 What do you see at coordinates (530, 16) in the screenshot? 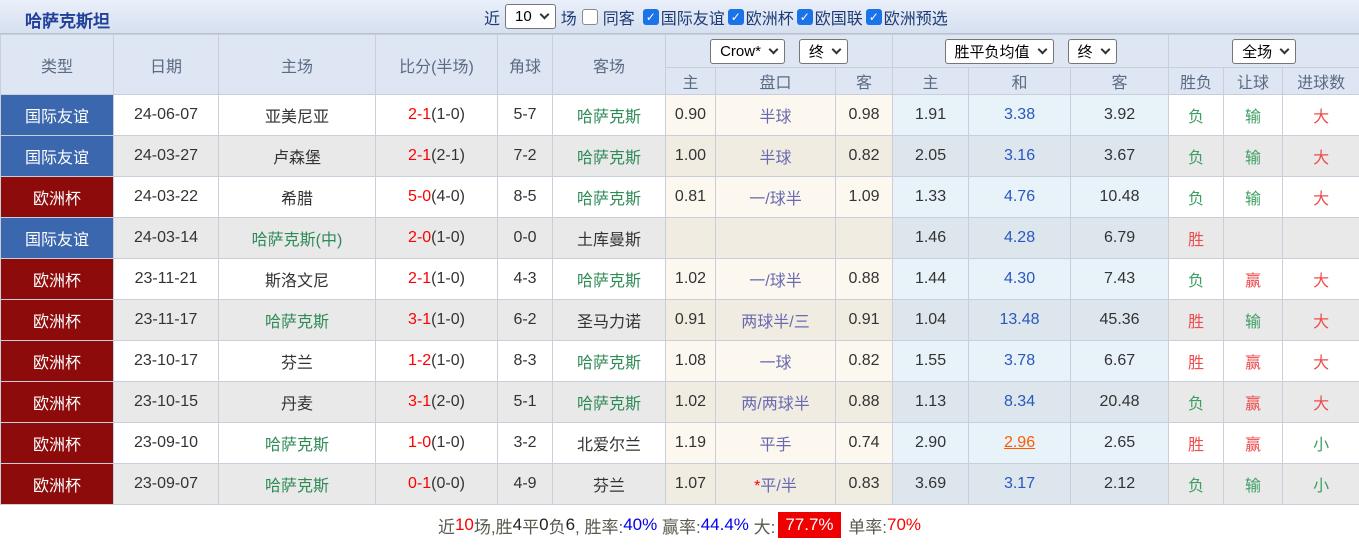
I see `recent-count-select: 10` at bounding box center [530, 16].